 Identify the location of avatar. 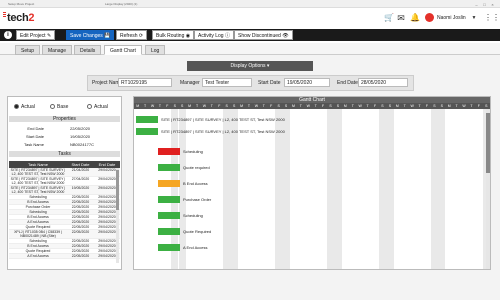
(429, 17).